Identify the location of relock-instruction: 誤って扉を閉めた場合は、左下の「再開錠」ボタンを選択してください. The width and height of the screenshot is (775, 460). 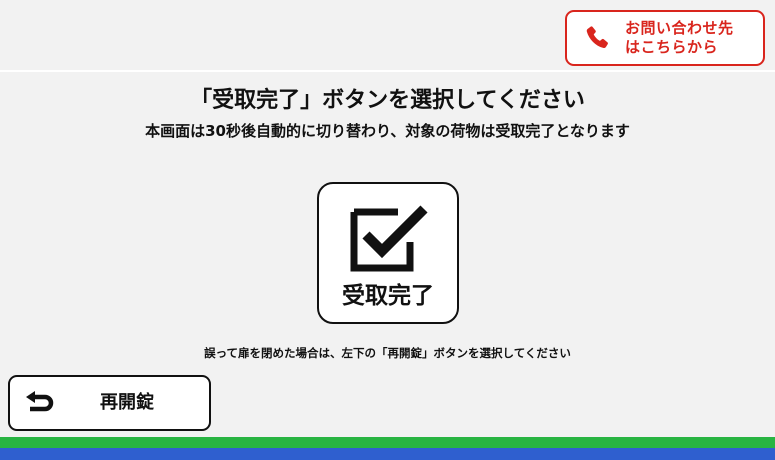
(387, 353).